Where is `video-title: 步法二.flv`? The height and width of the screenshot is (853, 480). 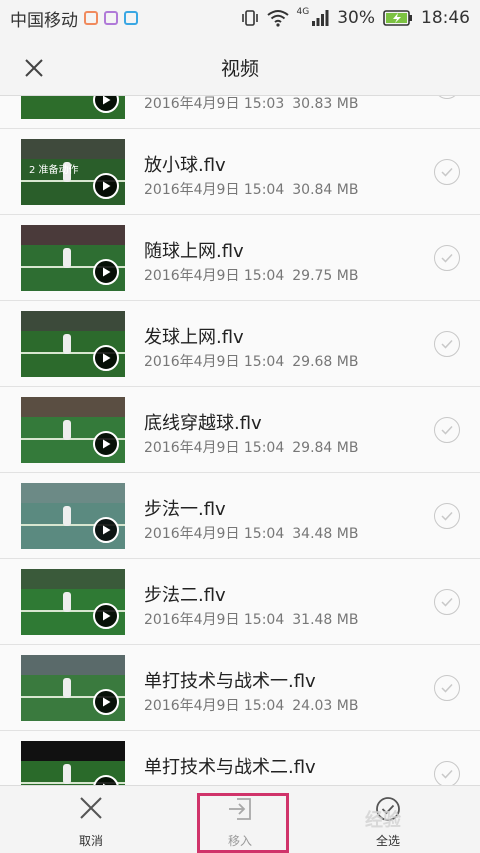
video-title: 步法二.flv is located at coordinates (185, 595).